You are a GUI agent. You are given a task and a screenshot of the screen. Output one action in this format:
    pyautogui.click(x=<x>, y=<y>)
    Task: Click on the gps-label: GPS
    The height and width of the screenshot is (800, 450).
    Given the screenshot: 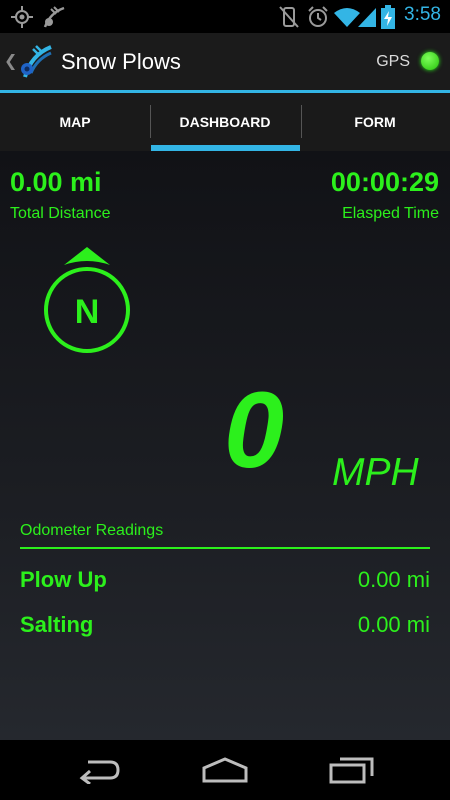 What is the action you would take?
    pyautogui.click(x=393, y=61)
    